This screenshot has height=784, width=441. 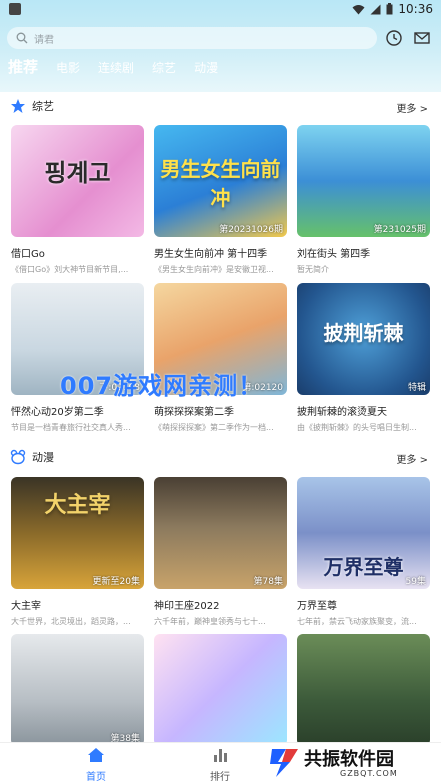 I want to click on anime-more-link: 更多 >, so click(x=412, y=458).